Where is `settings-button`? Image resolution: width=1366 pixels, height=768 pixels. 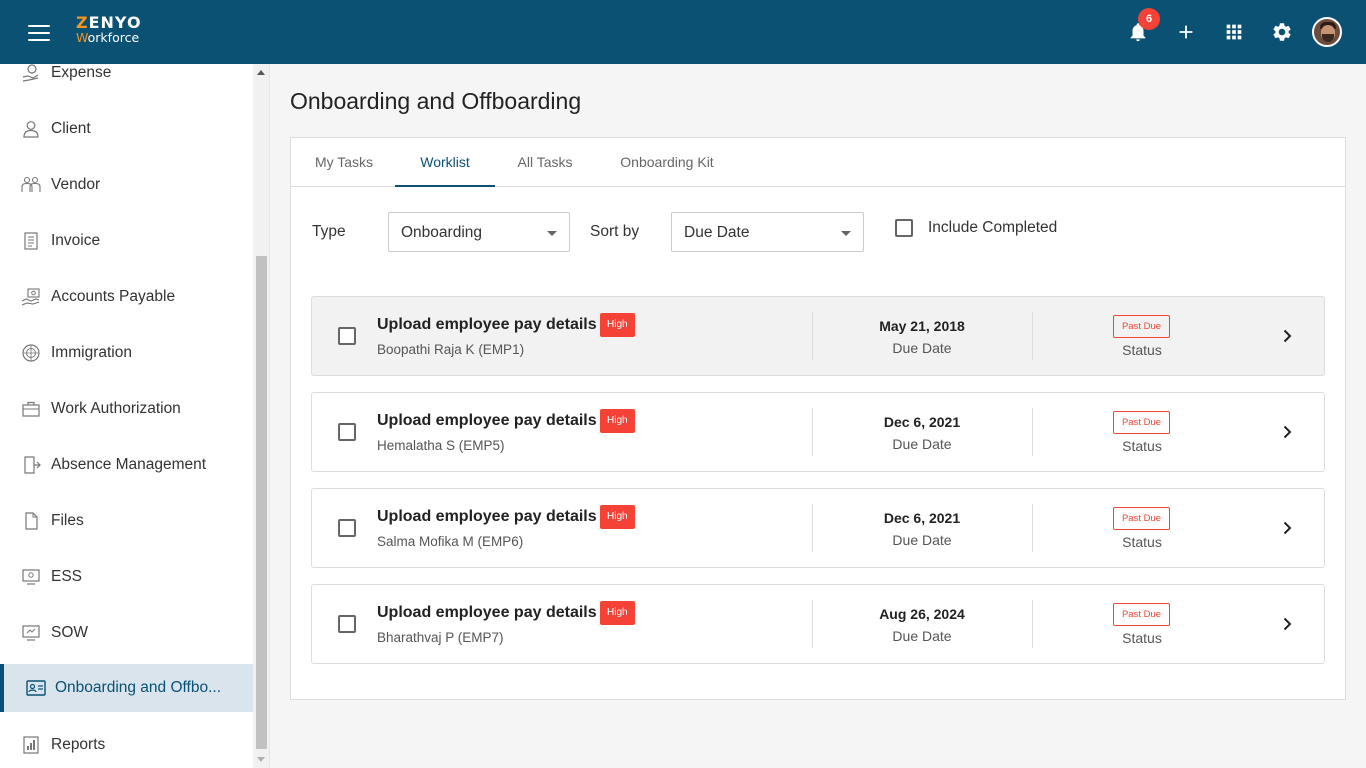 settings-button is located at coordinates (1282, 32).